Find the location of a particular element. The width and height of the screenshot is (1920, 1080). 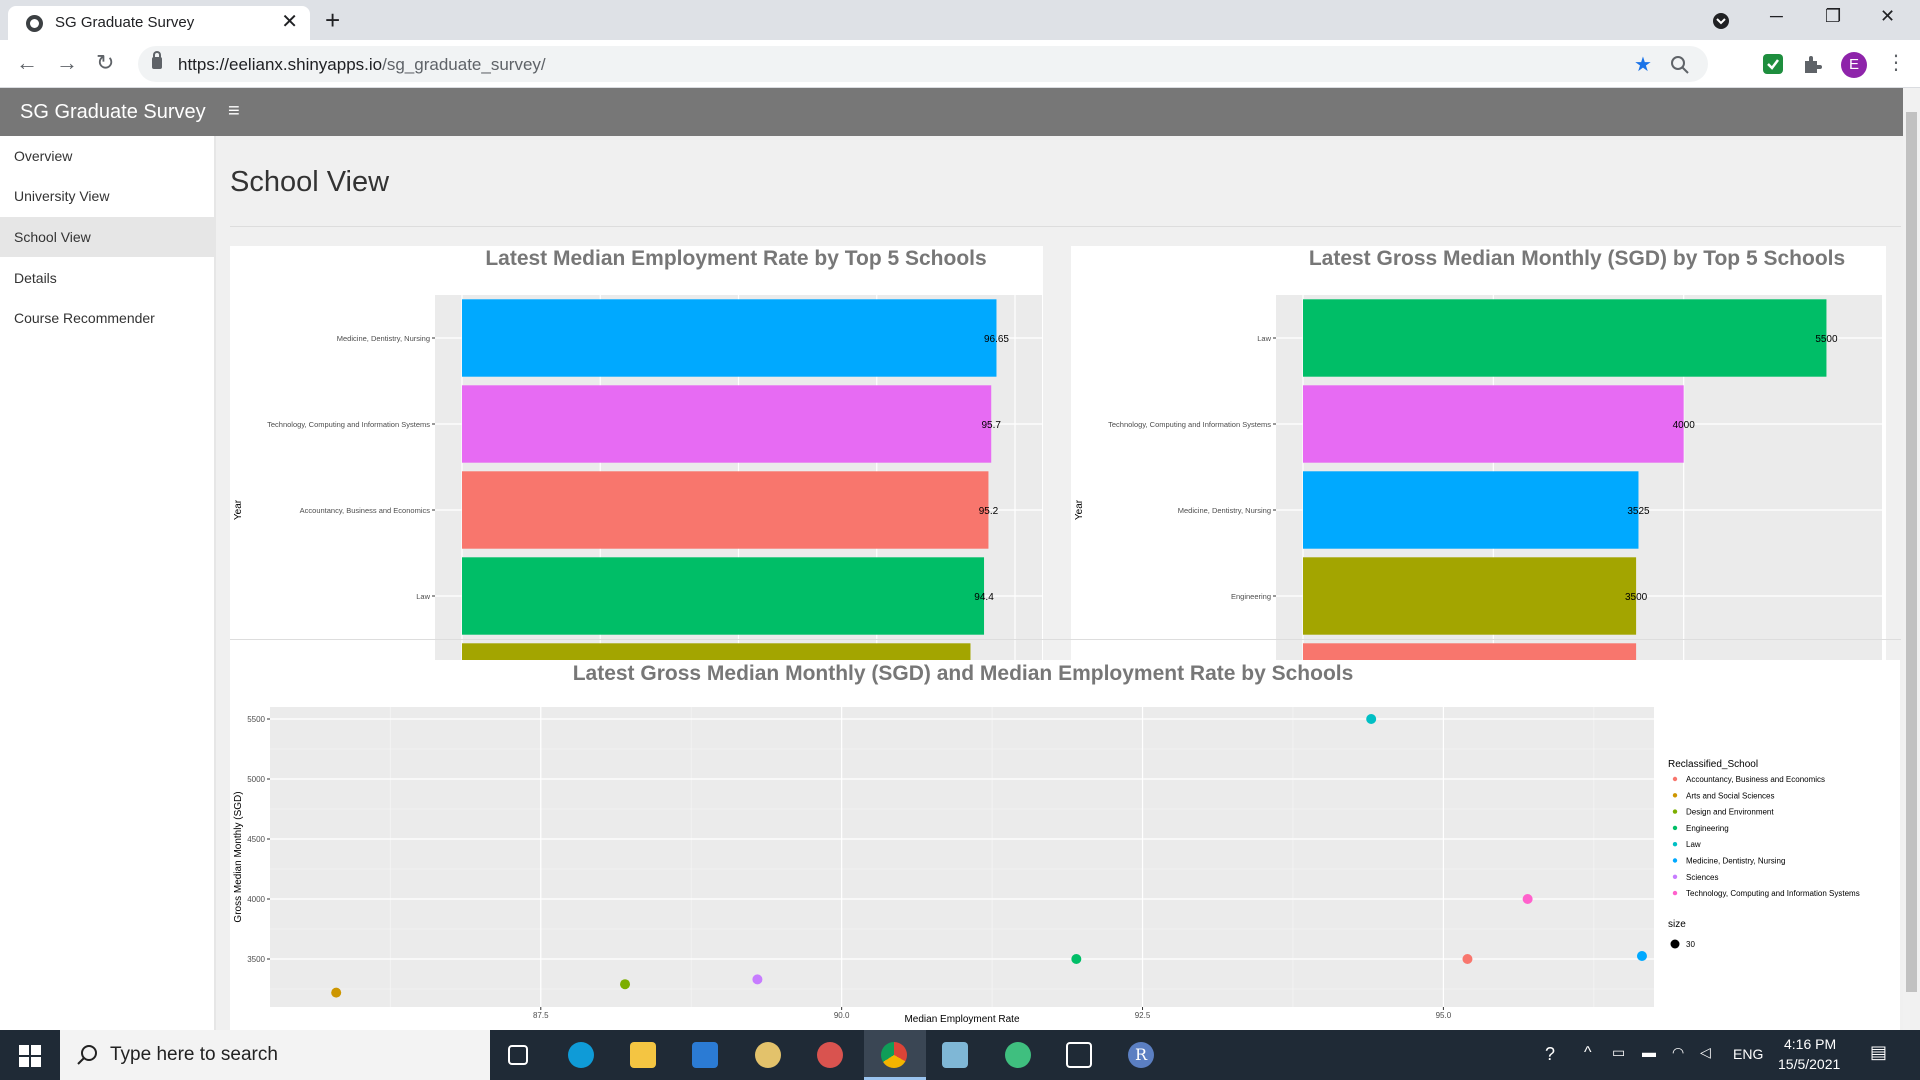

x-tick-label: 95.0 is located at coordinates (1444, 1015).